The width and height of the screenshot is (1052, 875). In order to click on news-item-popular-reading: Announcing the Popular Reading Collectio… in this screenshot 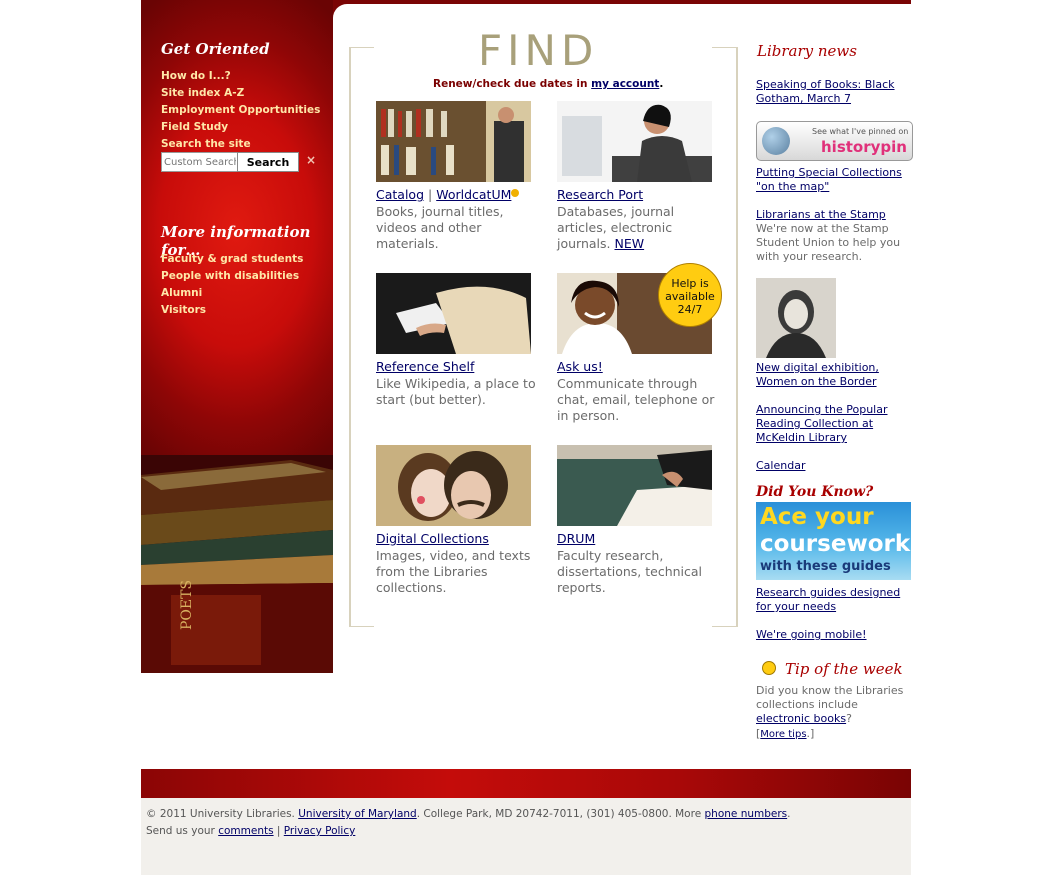, I will do `click(831, 424)`.